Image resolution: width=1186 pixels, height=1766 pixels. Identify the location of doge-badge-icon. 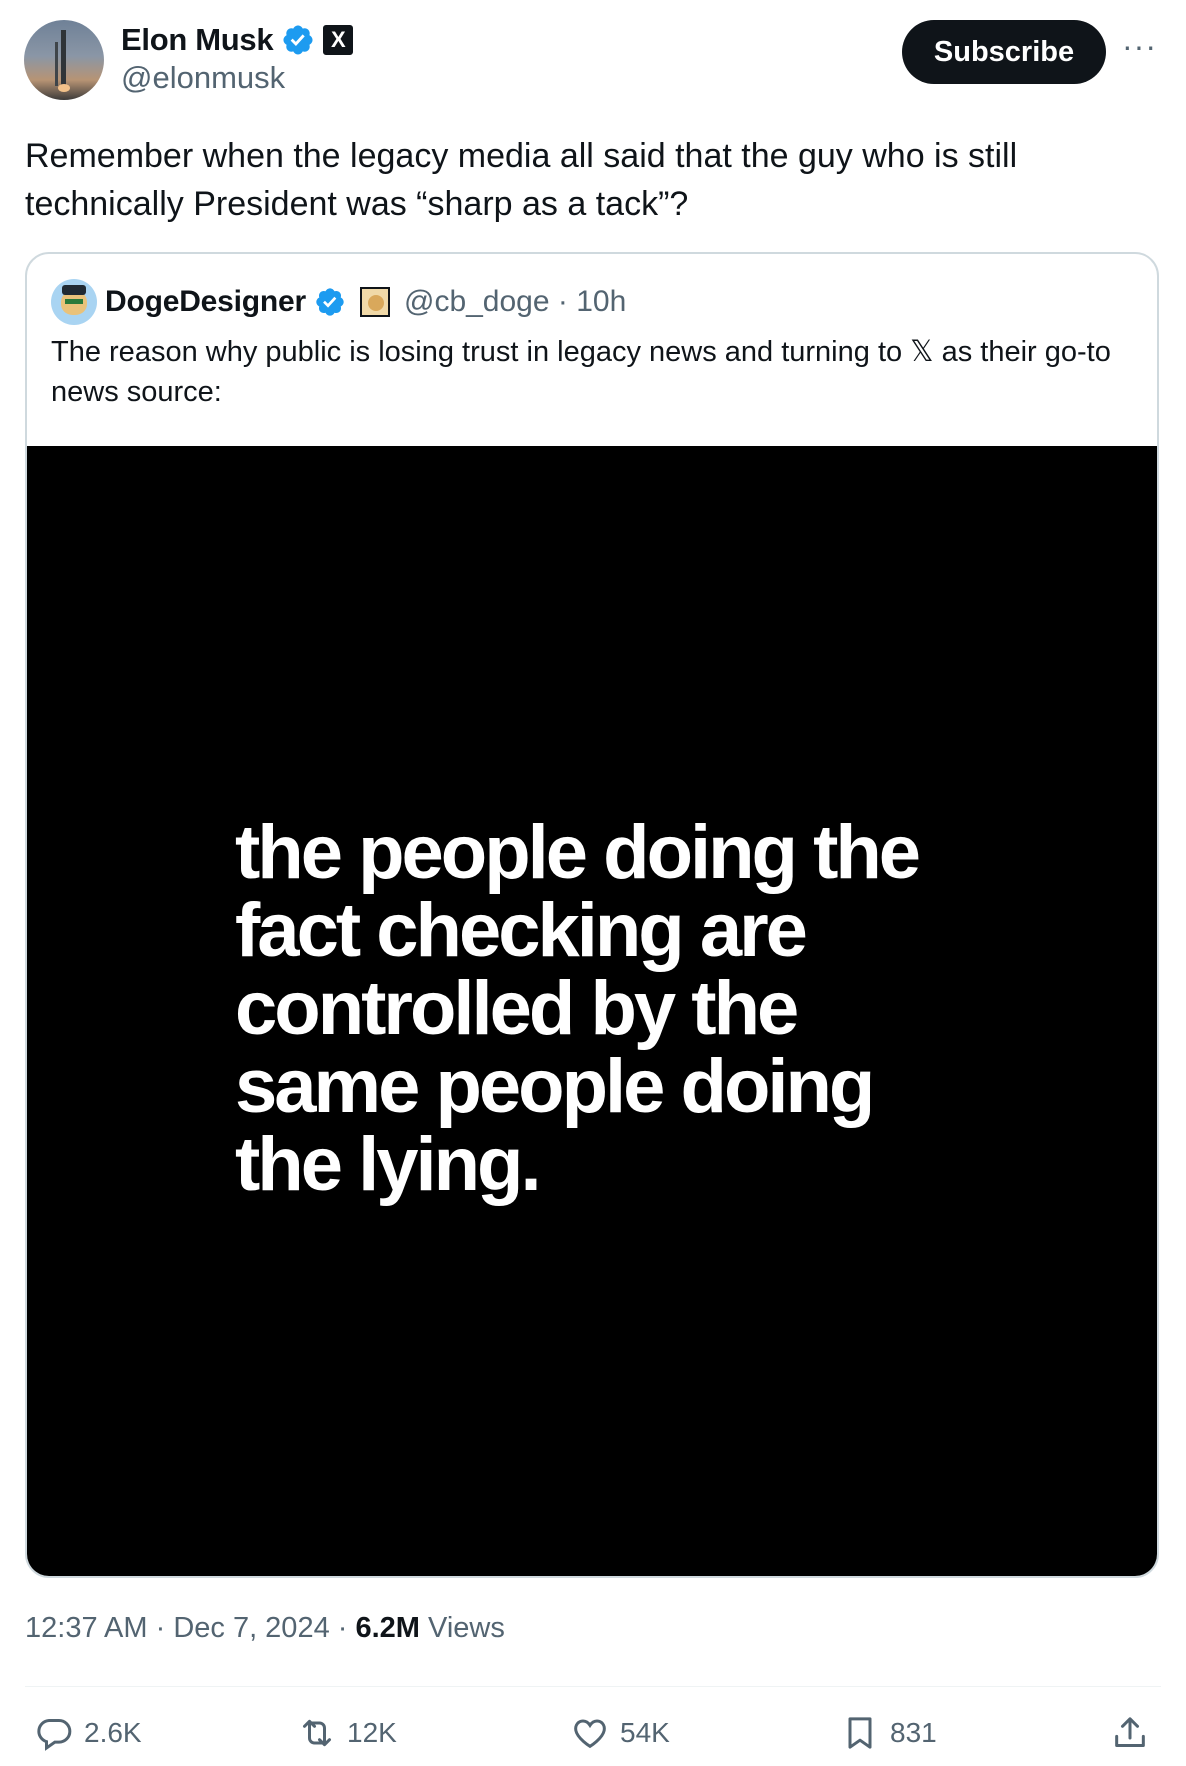
(374, 302).